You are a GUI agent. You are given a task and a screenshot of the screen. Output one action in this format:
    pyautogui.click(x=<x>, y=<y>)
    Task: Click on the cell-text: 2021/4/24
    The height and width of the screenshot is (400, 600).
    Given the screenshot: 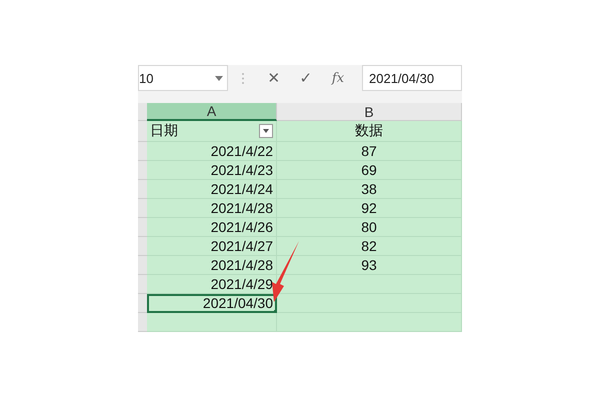 What is the action you would take?
    pyautogui.click(x=241, y=189)
    